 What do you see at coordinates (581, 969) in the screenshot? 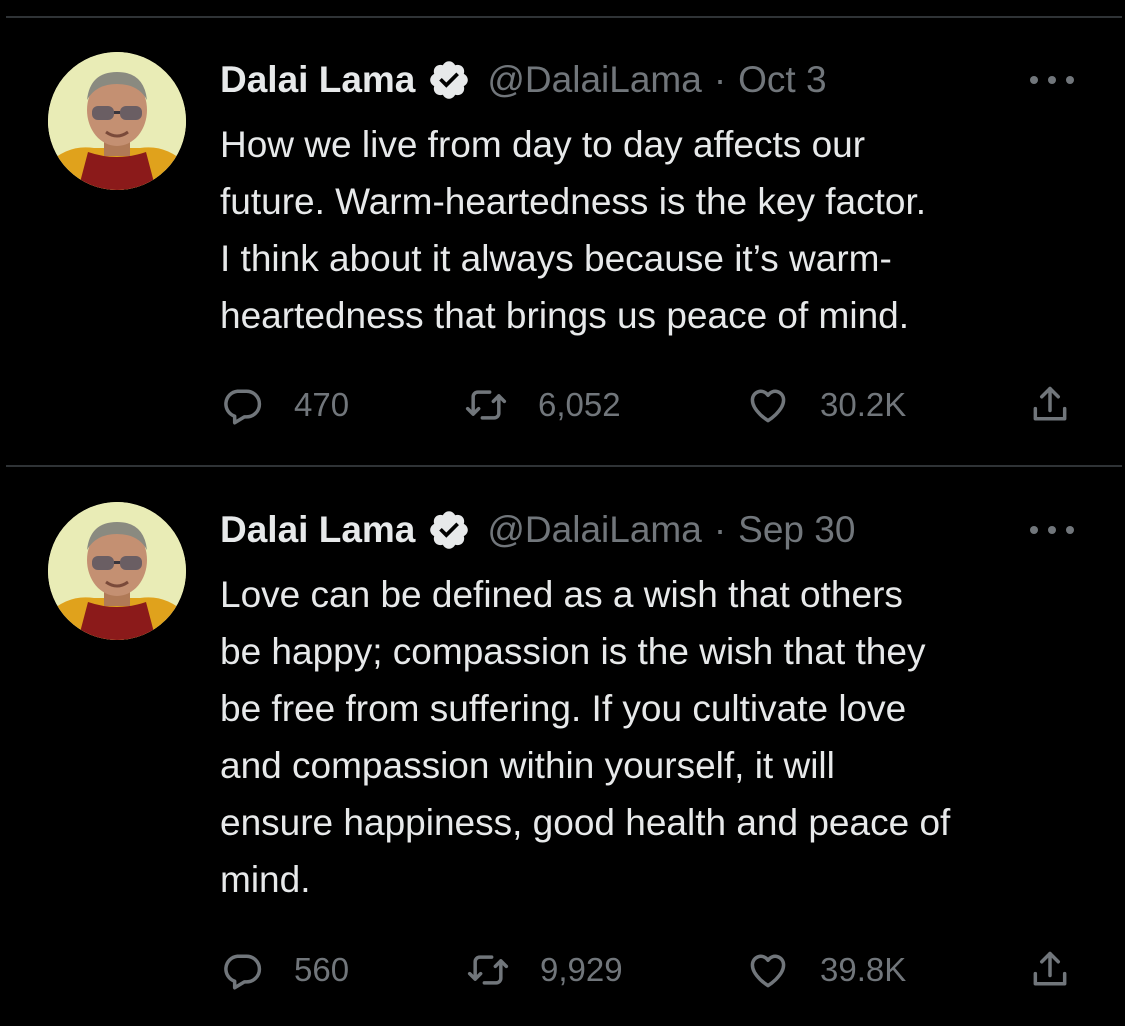
I see `retweet-count: 9,929` at bounding box center [581, 969].